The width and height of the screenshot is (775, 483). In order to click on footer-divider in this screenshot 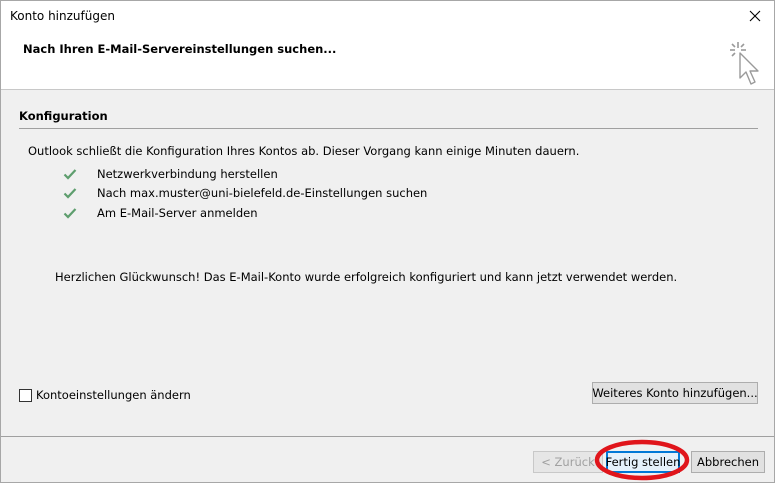, I will do `click(387, 436)`.